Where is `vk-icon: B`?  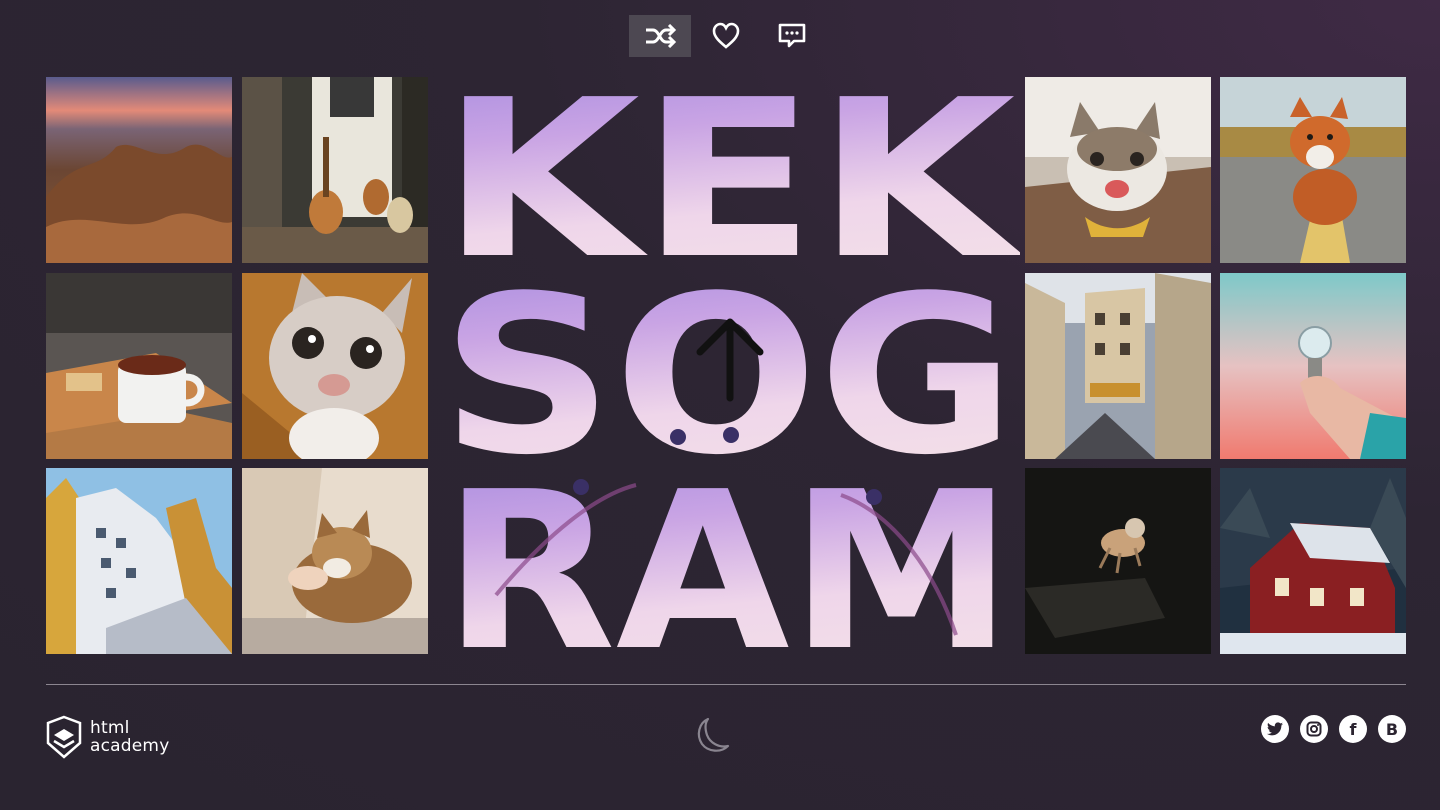
vk-icon: B is located at coordinates (1392, 729).